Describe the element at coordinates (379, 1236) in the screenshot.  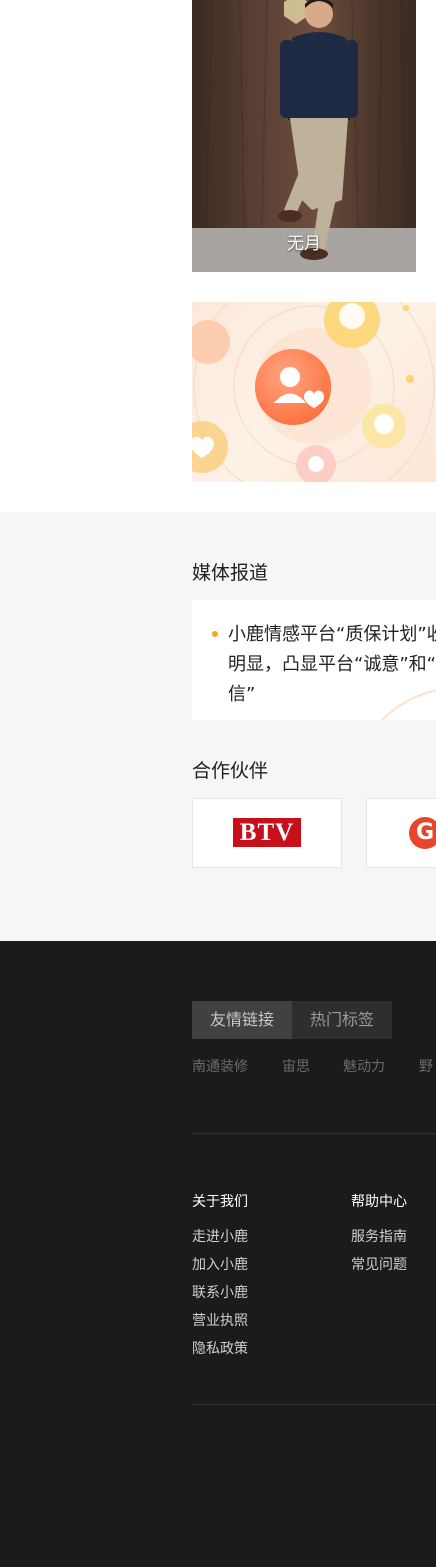
I see `footer-link: 服务指南` at that location.